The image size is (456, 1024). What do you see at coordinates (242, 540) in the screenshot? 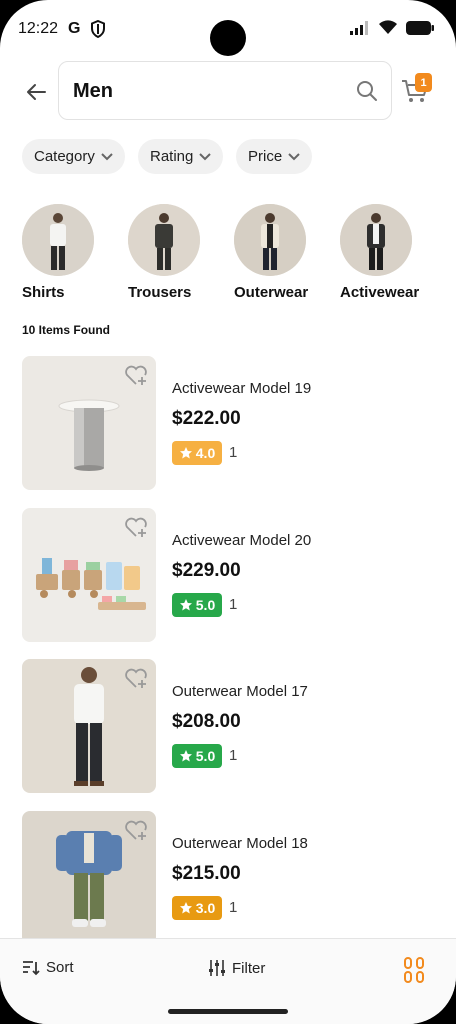
I see `product-name: Activewear Model 20` at bounding box center [242, 540].